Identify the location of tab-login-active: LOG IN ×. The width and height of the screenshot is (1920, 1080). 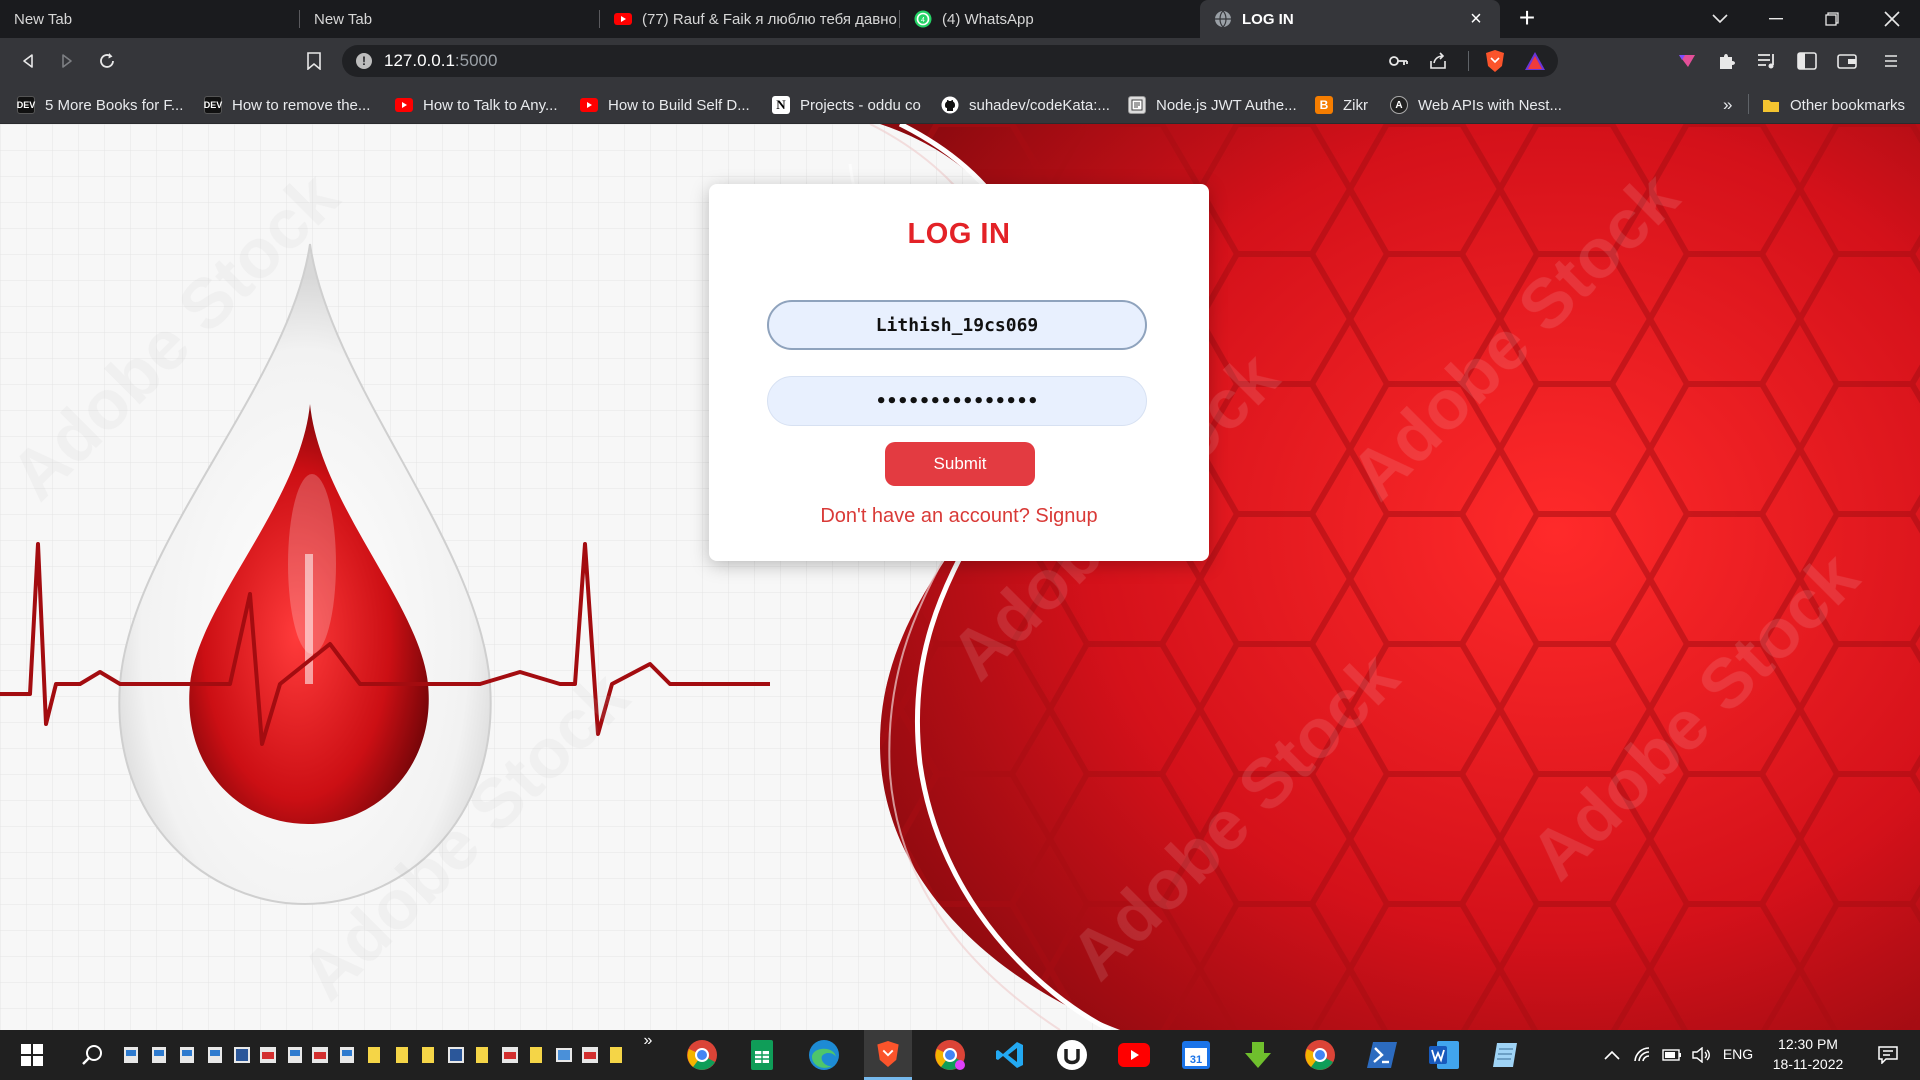
(1350, 19).